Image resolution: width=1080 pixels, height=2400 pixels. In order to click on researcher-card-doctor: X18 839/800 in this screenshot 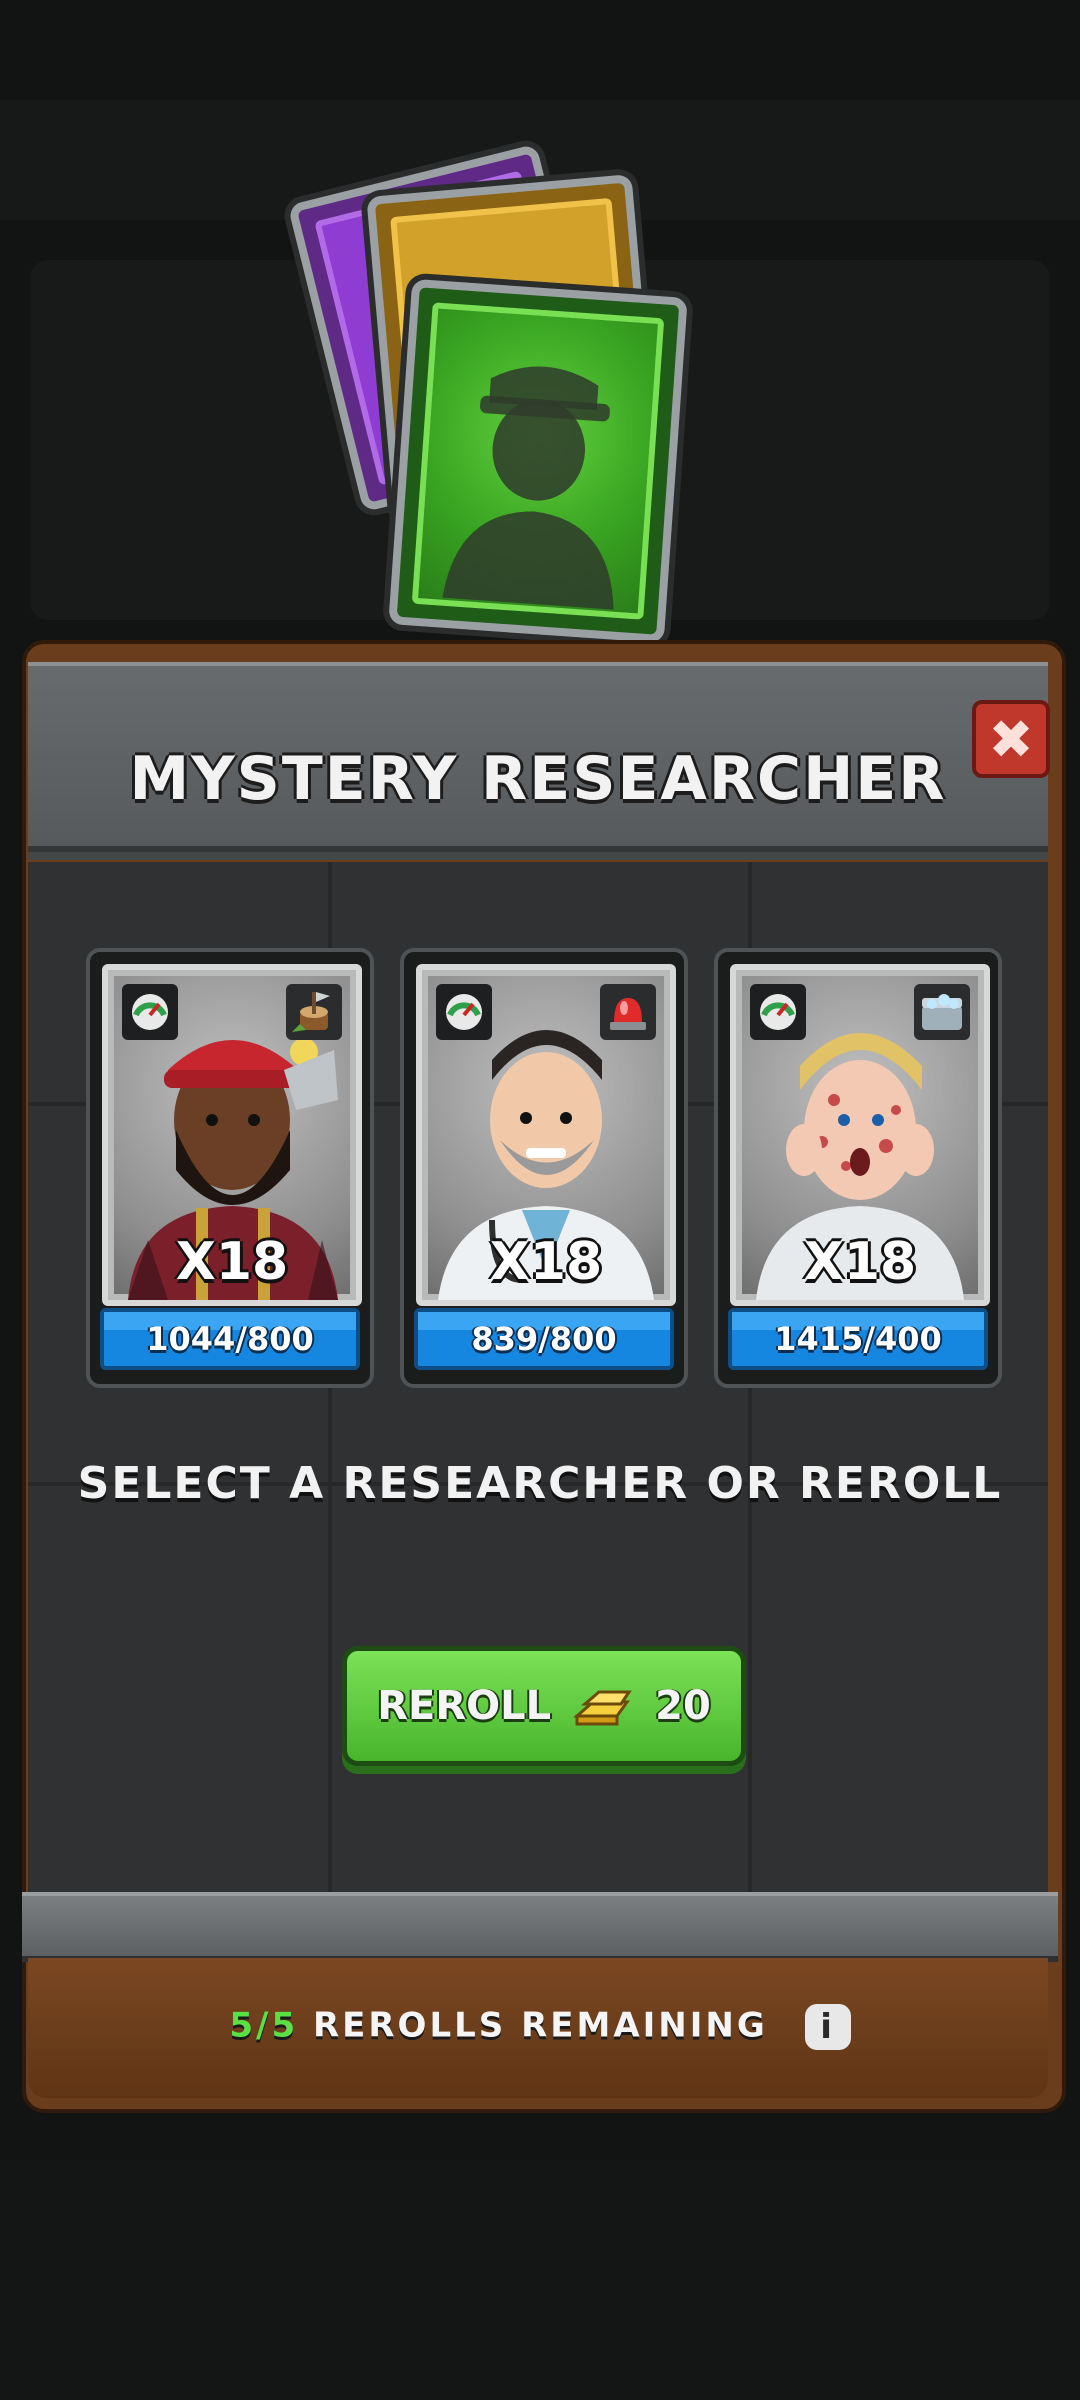, I will do `click(544, 1168)`.